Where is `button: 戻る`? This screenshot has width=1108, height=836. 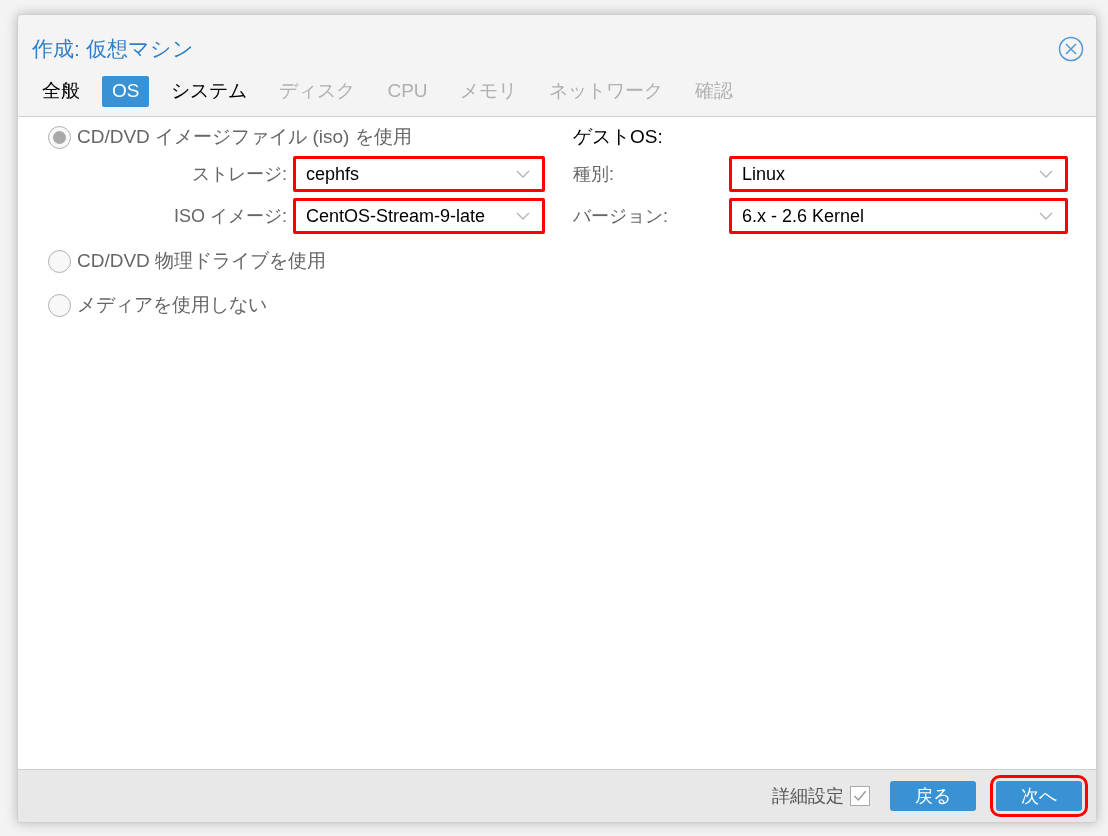 button: 戻る is located at coordinates (933, 796).